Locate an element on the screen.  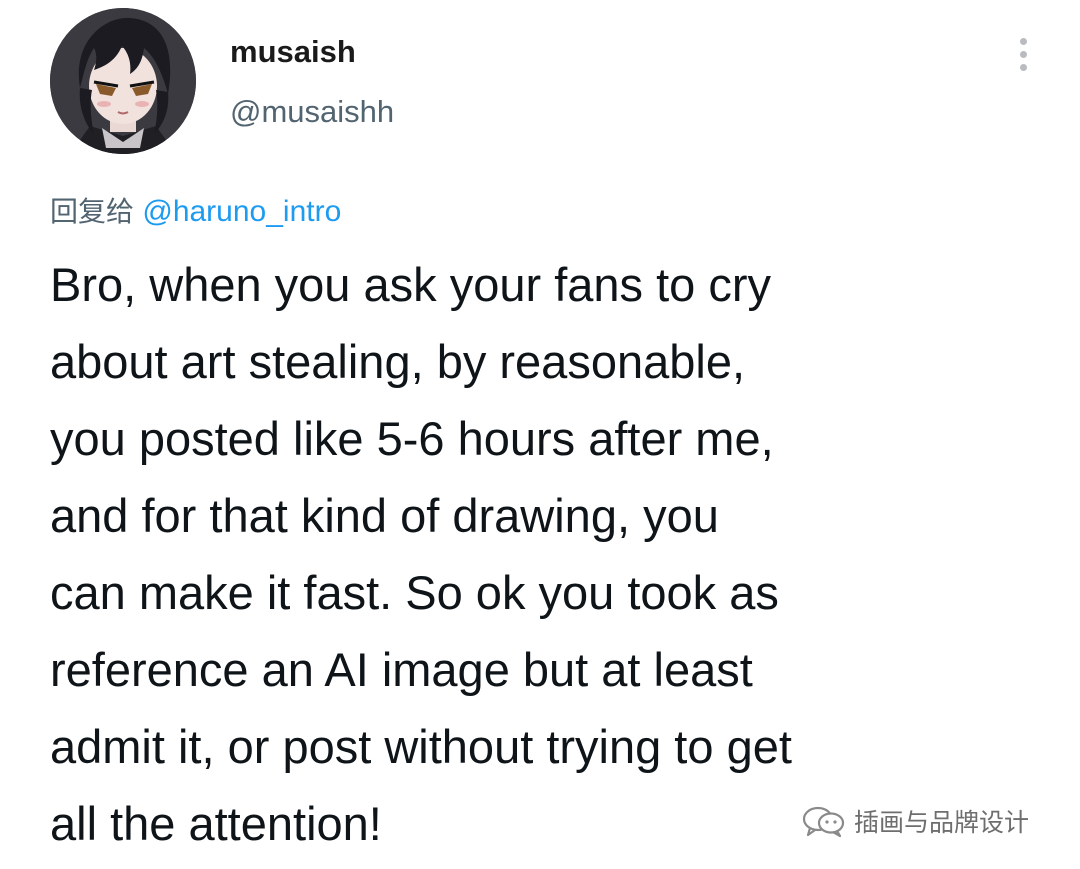
tweet-text-line: can make it fast. So ok you took as is located at coordinates (414, 592).